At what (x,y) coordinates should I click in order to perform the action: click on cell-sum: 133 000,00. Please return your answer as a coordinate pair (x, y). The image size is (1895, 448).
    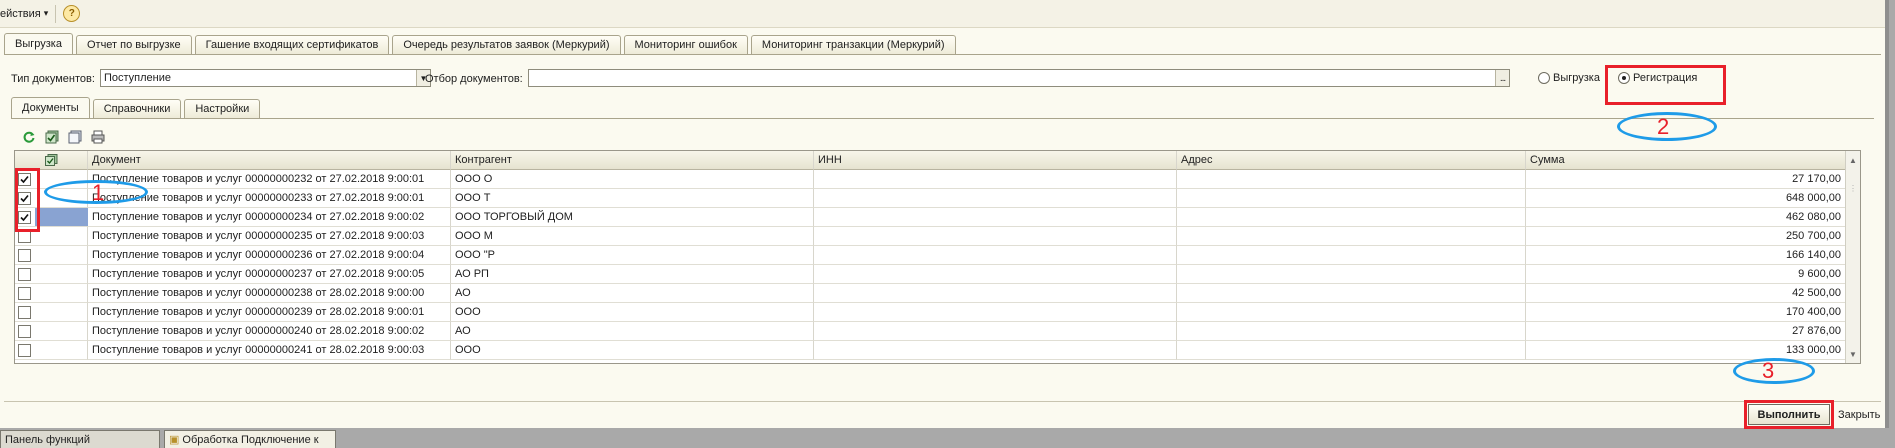
    Looking at the image, I should click on (1686, 350).